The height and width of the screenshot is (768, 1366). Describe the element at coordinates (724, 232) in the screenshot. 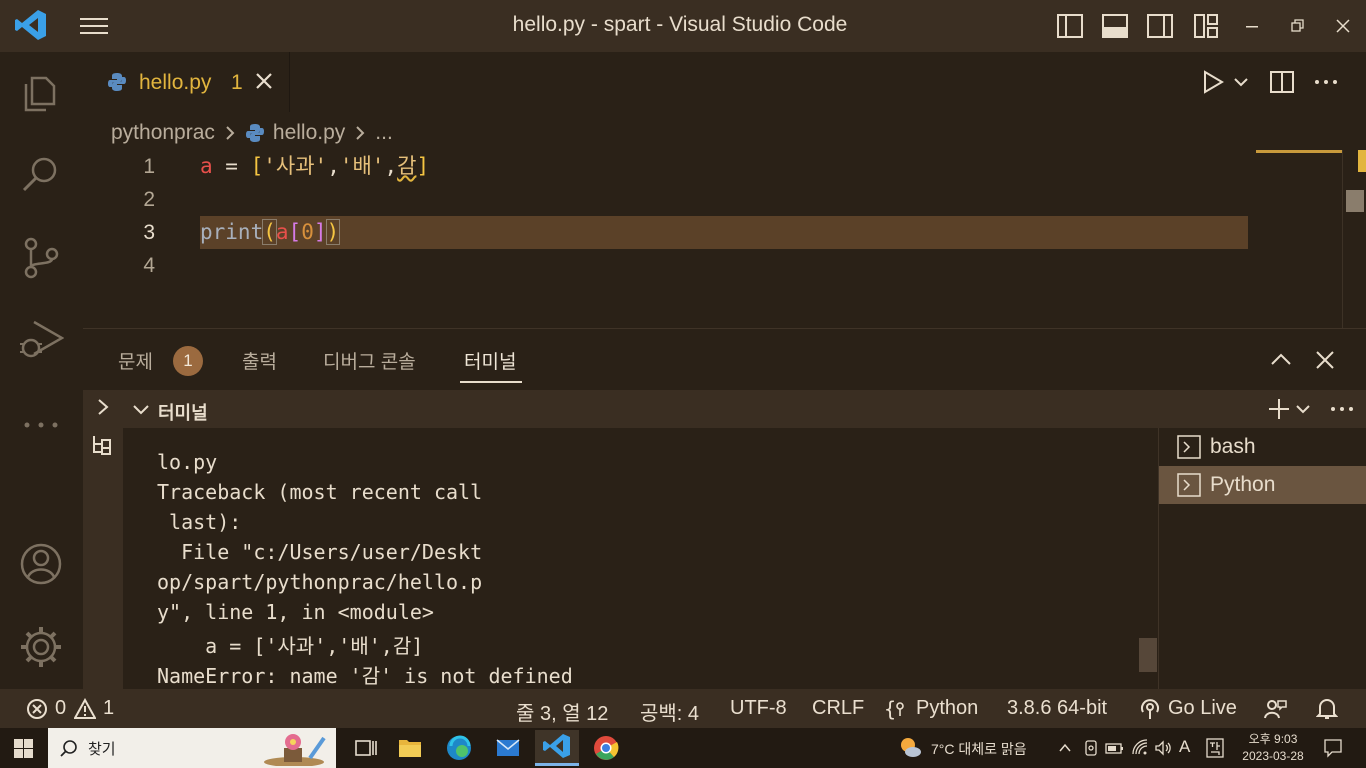

I see `current-line-highlight` at that location.